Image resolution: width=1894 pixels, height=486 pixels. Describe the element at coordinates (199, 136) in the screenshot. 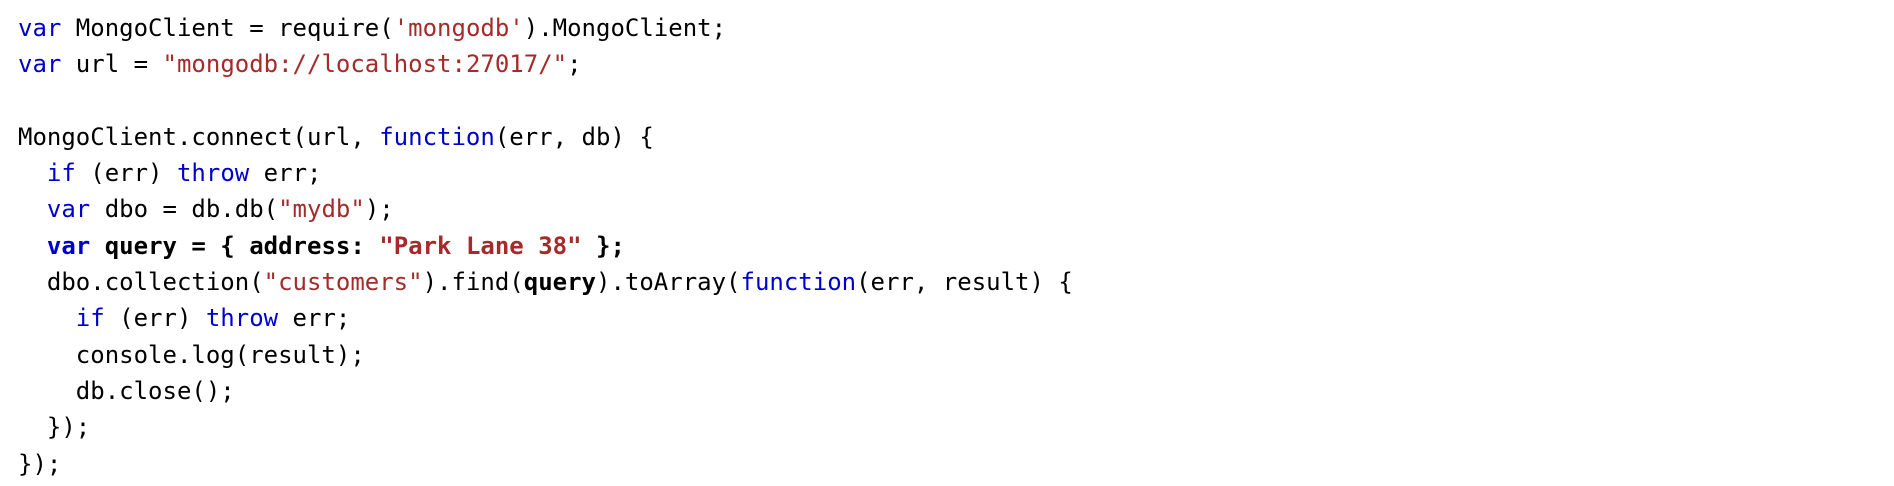

I see `code-text: MongoClient.connect(url,` at that location.